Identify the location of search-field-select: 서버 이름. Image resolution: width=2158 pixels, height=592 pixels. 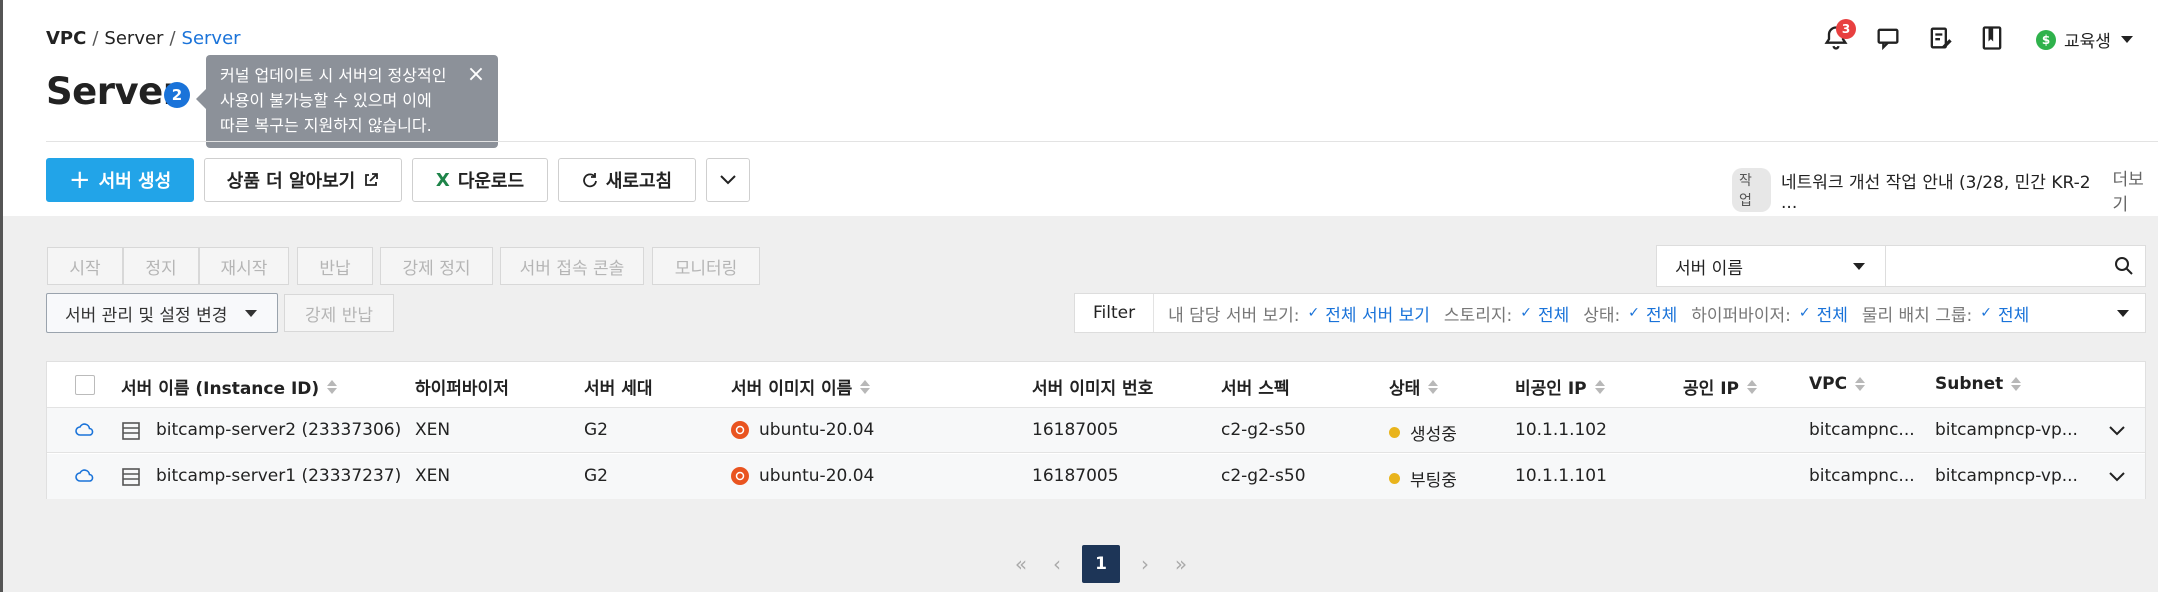
(1771, 266).